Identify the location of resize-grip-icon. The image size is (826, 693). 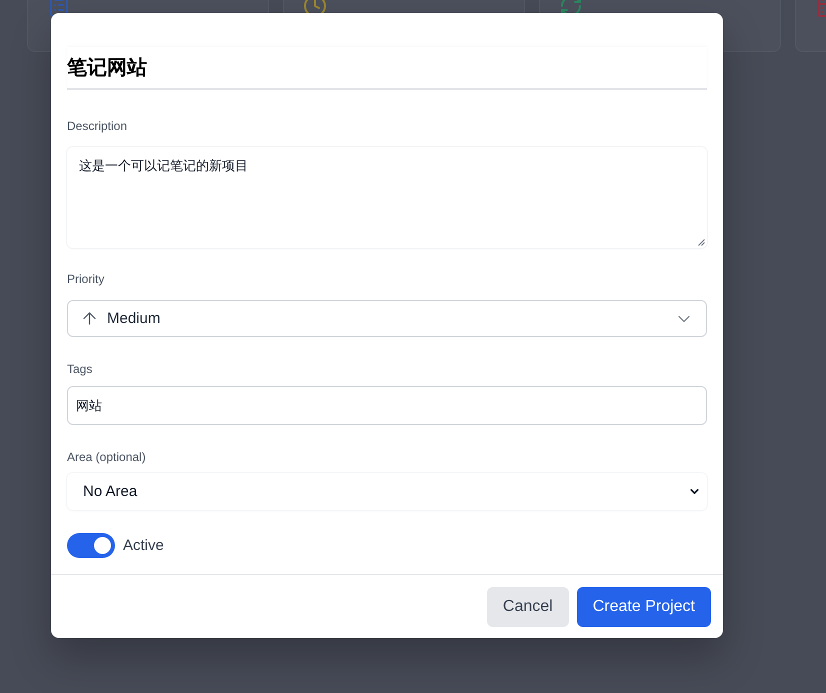
(701, 242).